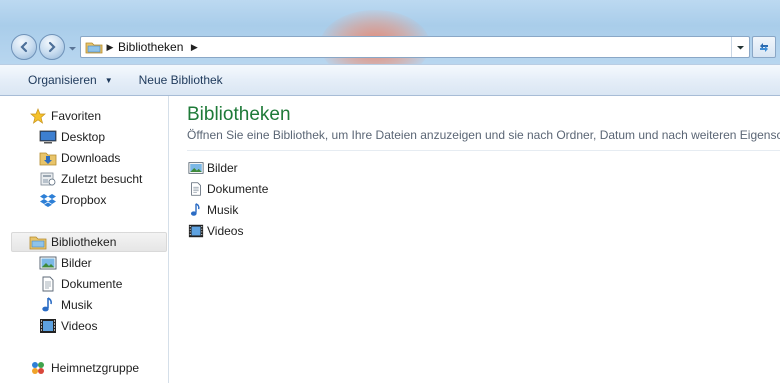 The image size is (780, 383). I want to click on address-bar: ▶ Bibliotheken ▶, so click(415, 47).